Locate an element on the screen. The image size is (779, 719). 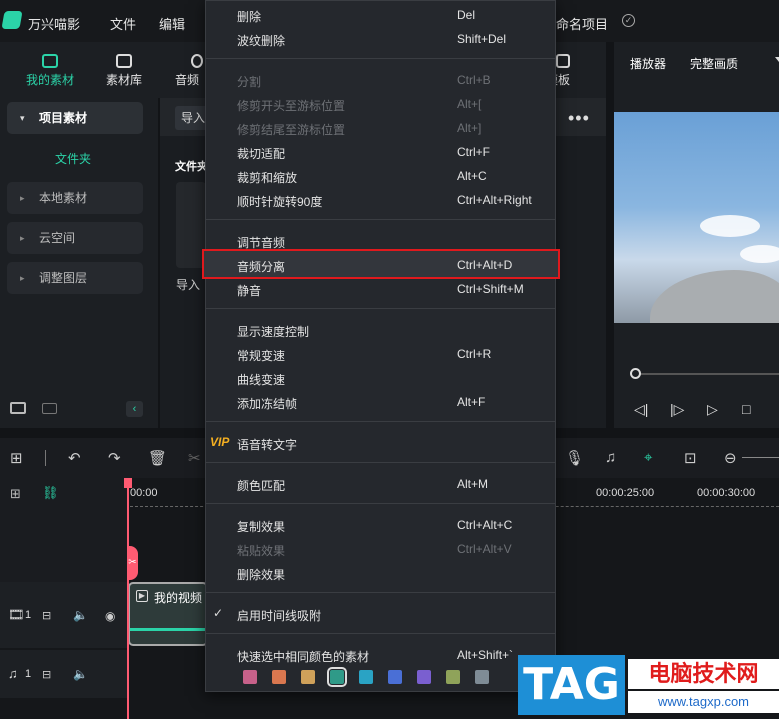
menu-item-split: 分割 is located at coordinates (249, 81).